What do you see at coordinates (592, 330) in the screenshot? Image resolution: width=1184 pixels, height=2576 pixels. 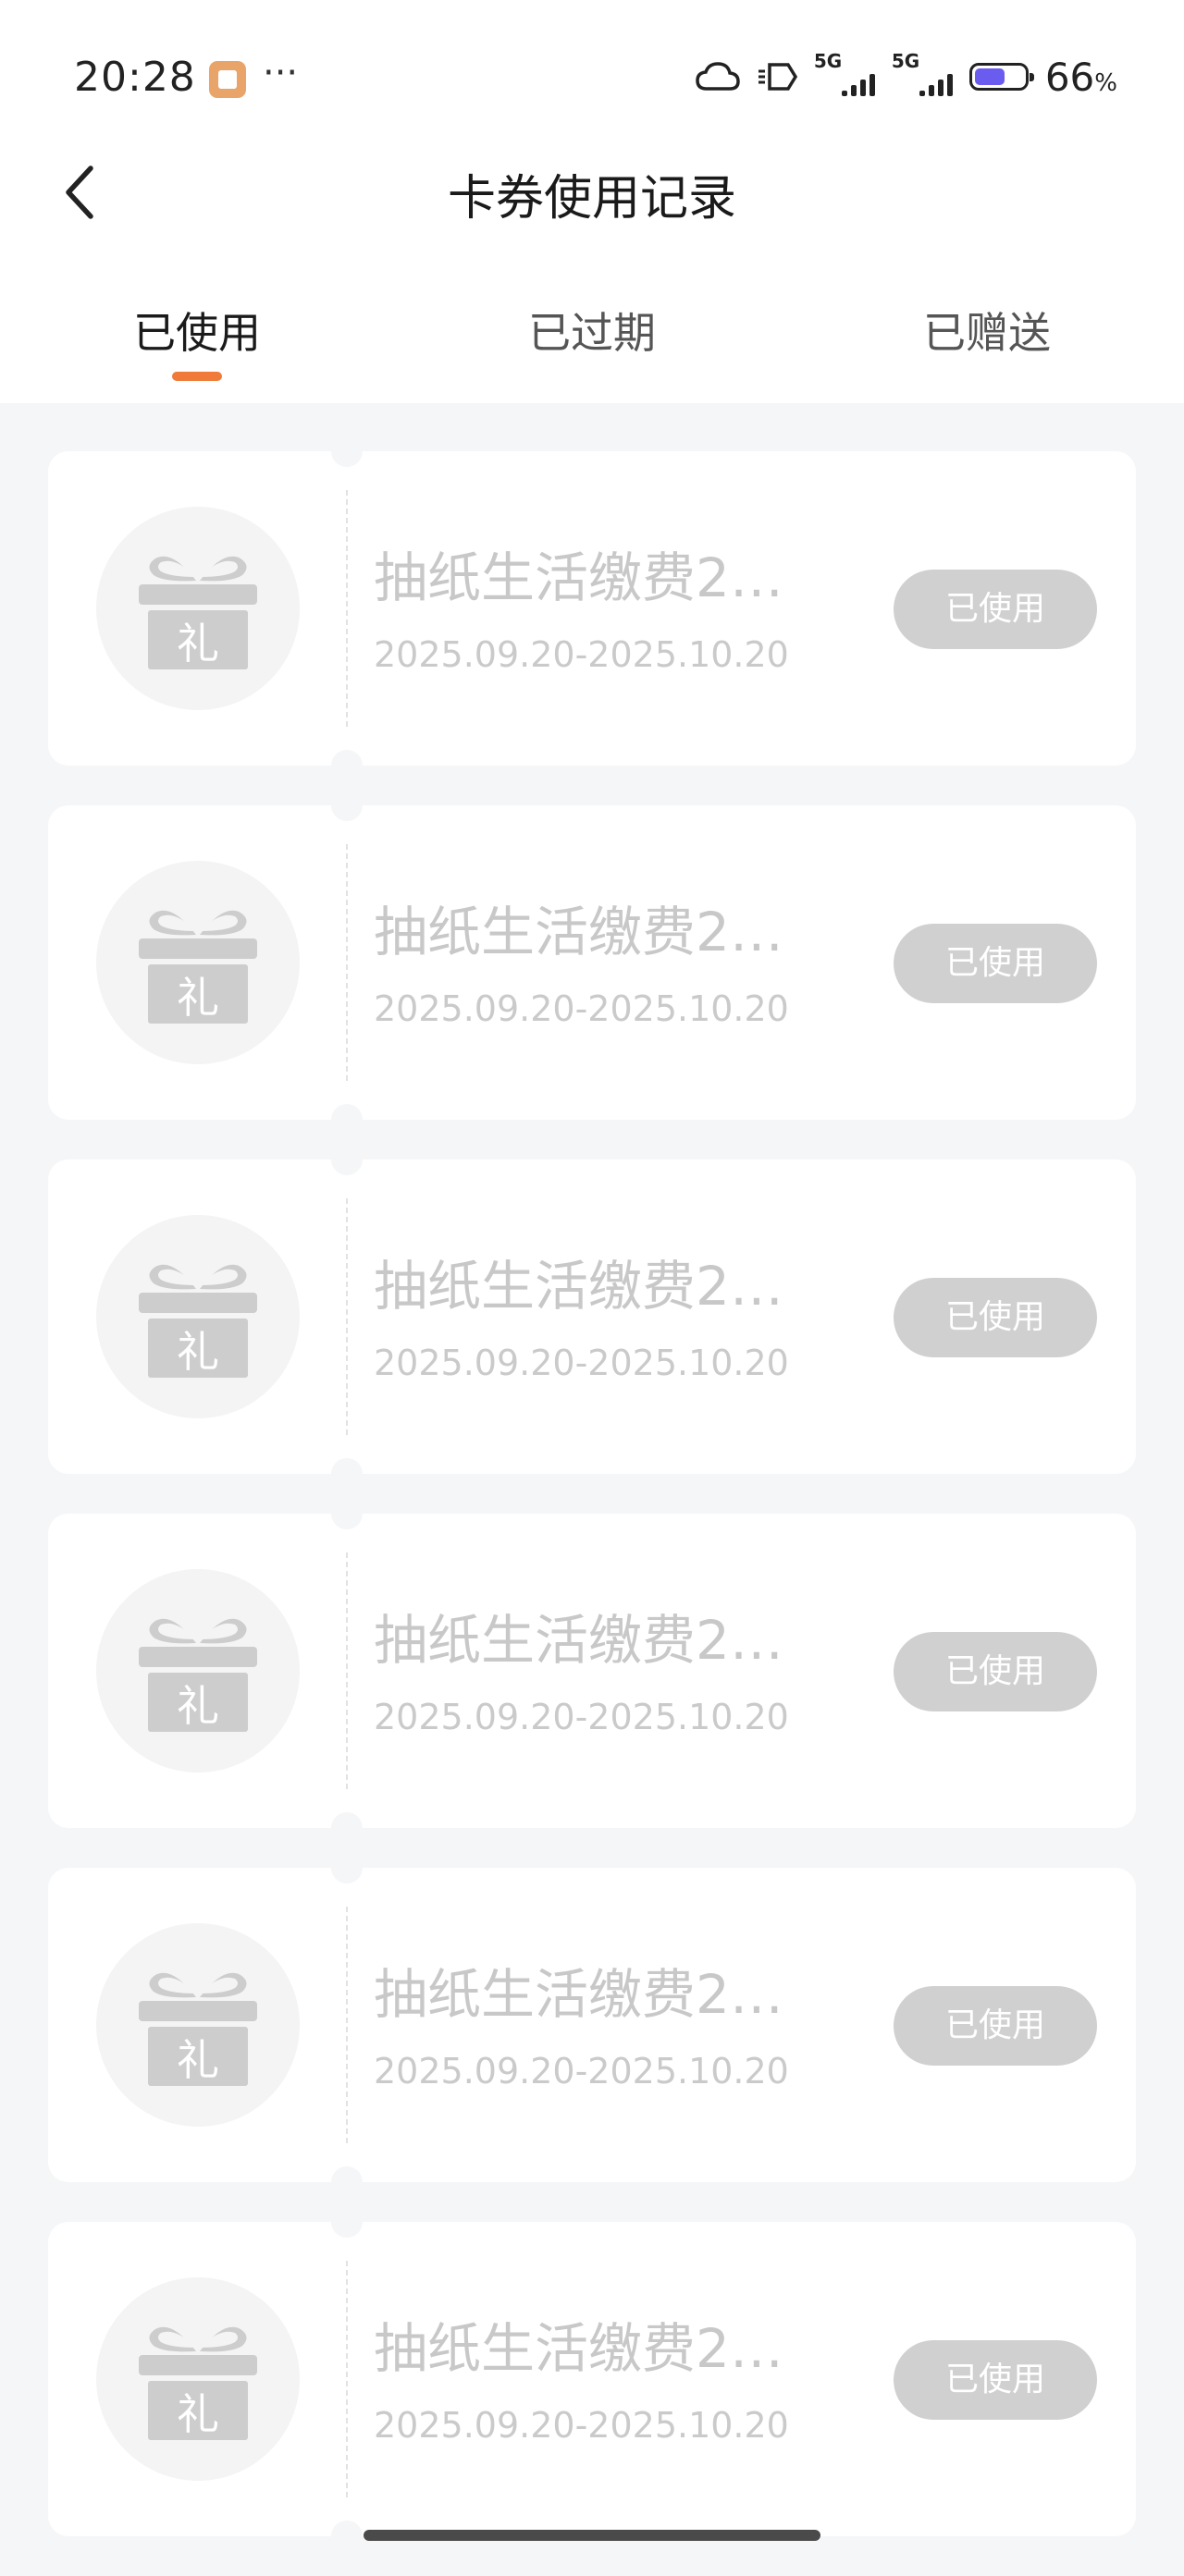 I see `tab-expired: 已过期` at bounding box center [592, 330].